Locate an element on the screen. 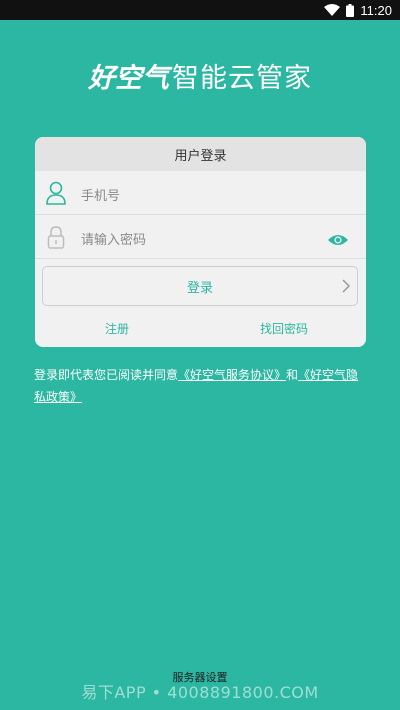 The height and width of the screenshot is (710, 400). login-button-label: 登录 is located at coordinates (199, 288).